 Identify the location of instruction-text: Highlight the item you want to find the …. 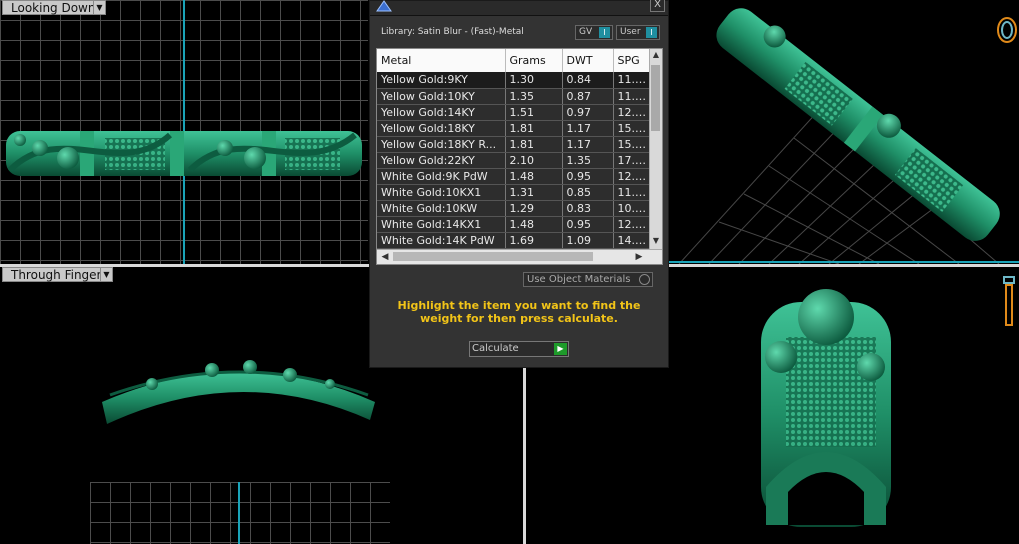
(519, 312).